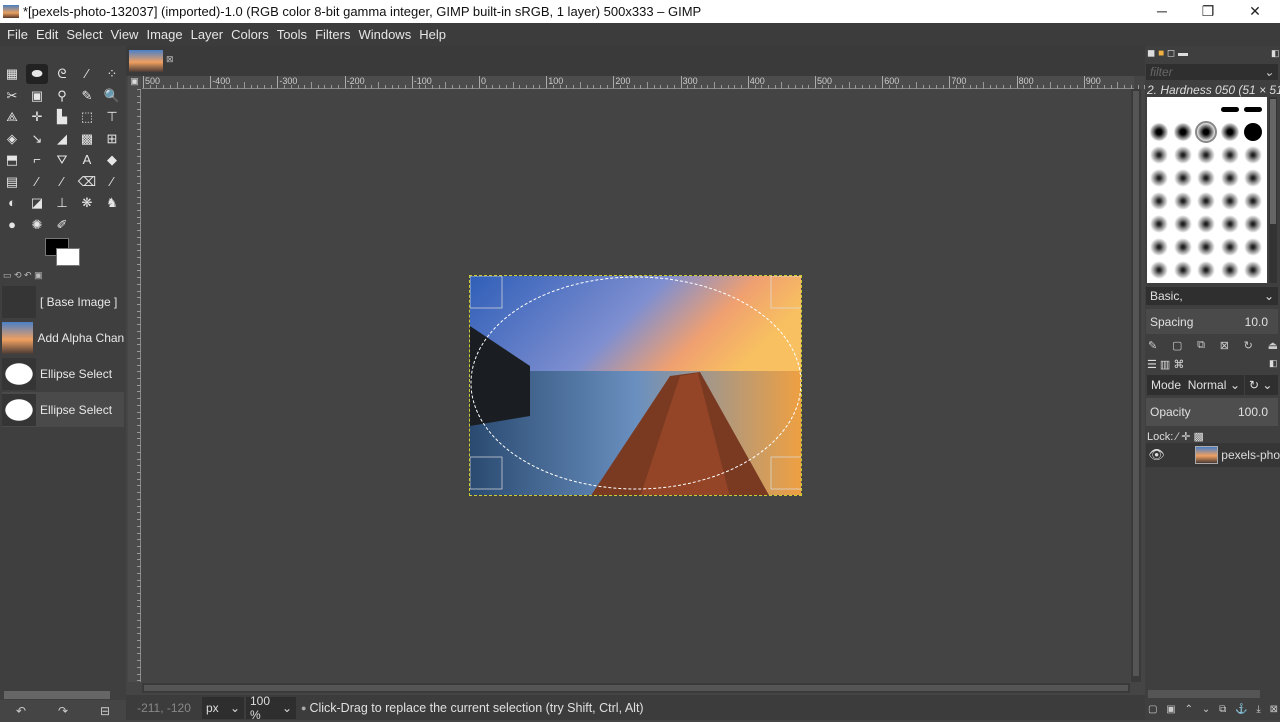  What do you see at coordinates (87, 203) in the screenshot?
I see `heal-tool-icon: ❋` at bounding box center [87, 203].